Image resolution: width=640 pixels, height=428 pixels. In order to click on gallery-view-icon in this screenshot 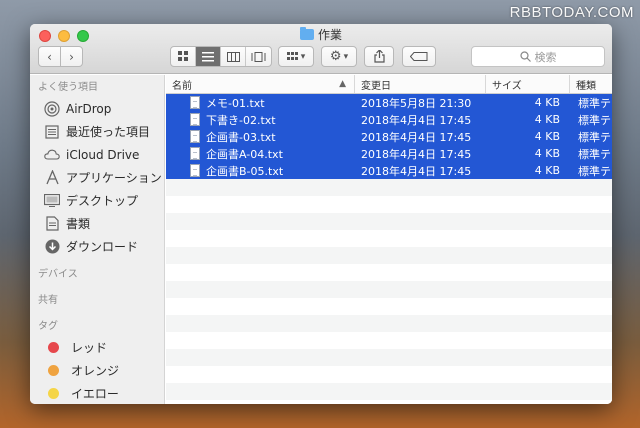, I will do `click(258, 56)`.